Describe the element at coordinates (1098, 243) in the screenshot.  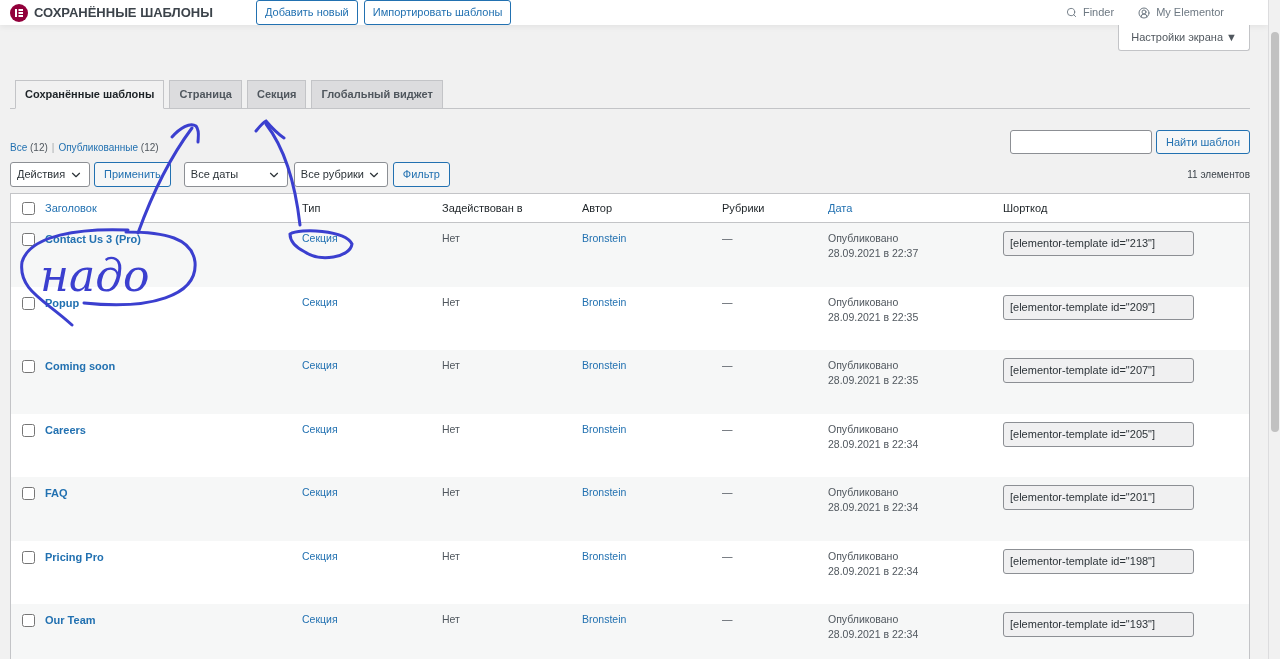
I see `shortcode-field: [elementor-template id="213"]` at that location.